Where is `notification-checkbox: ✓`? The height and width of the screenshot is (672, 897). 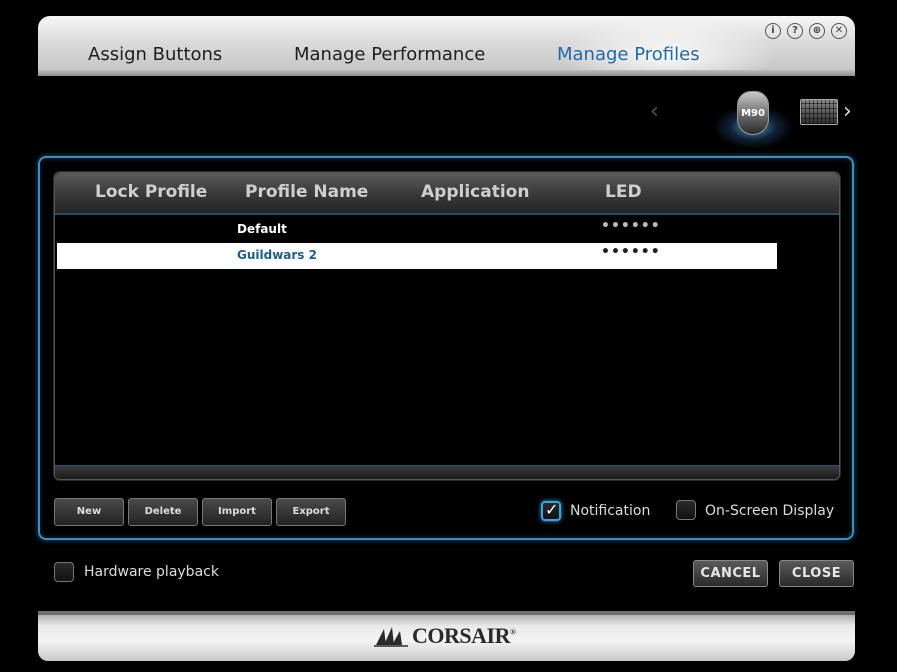
notification-checkbox: ✓ is located at coordinates (551, 510).